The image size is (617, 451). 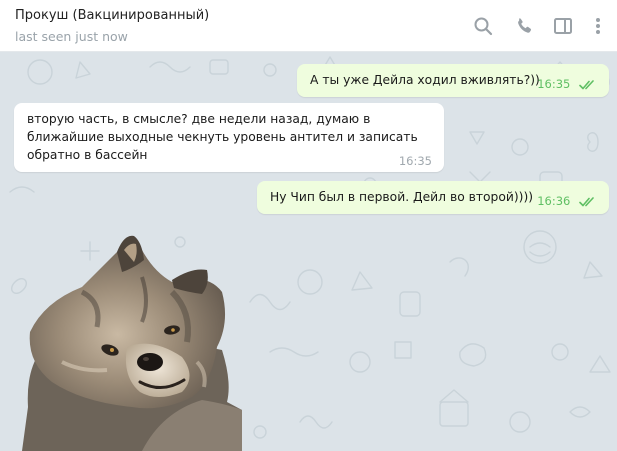 I want to click on search-icon, so click(x=483, y=26).